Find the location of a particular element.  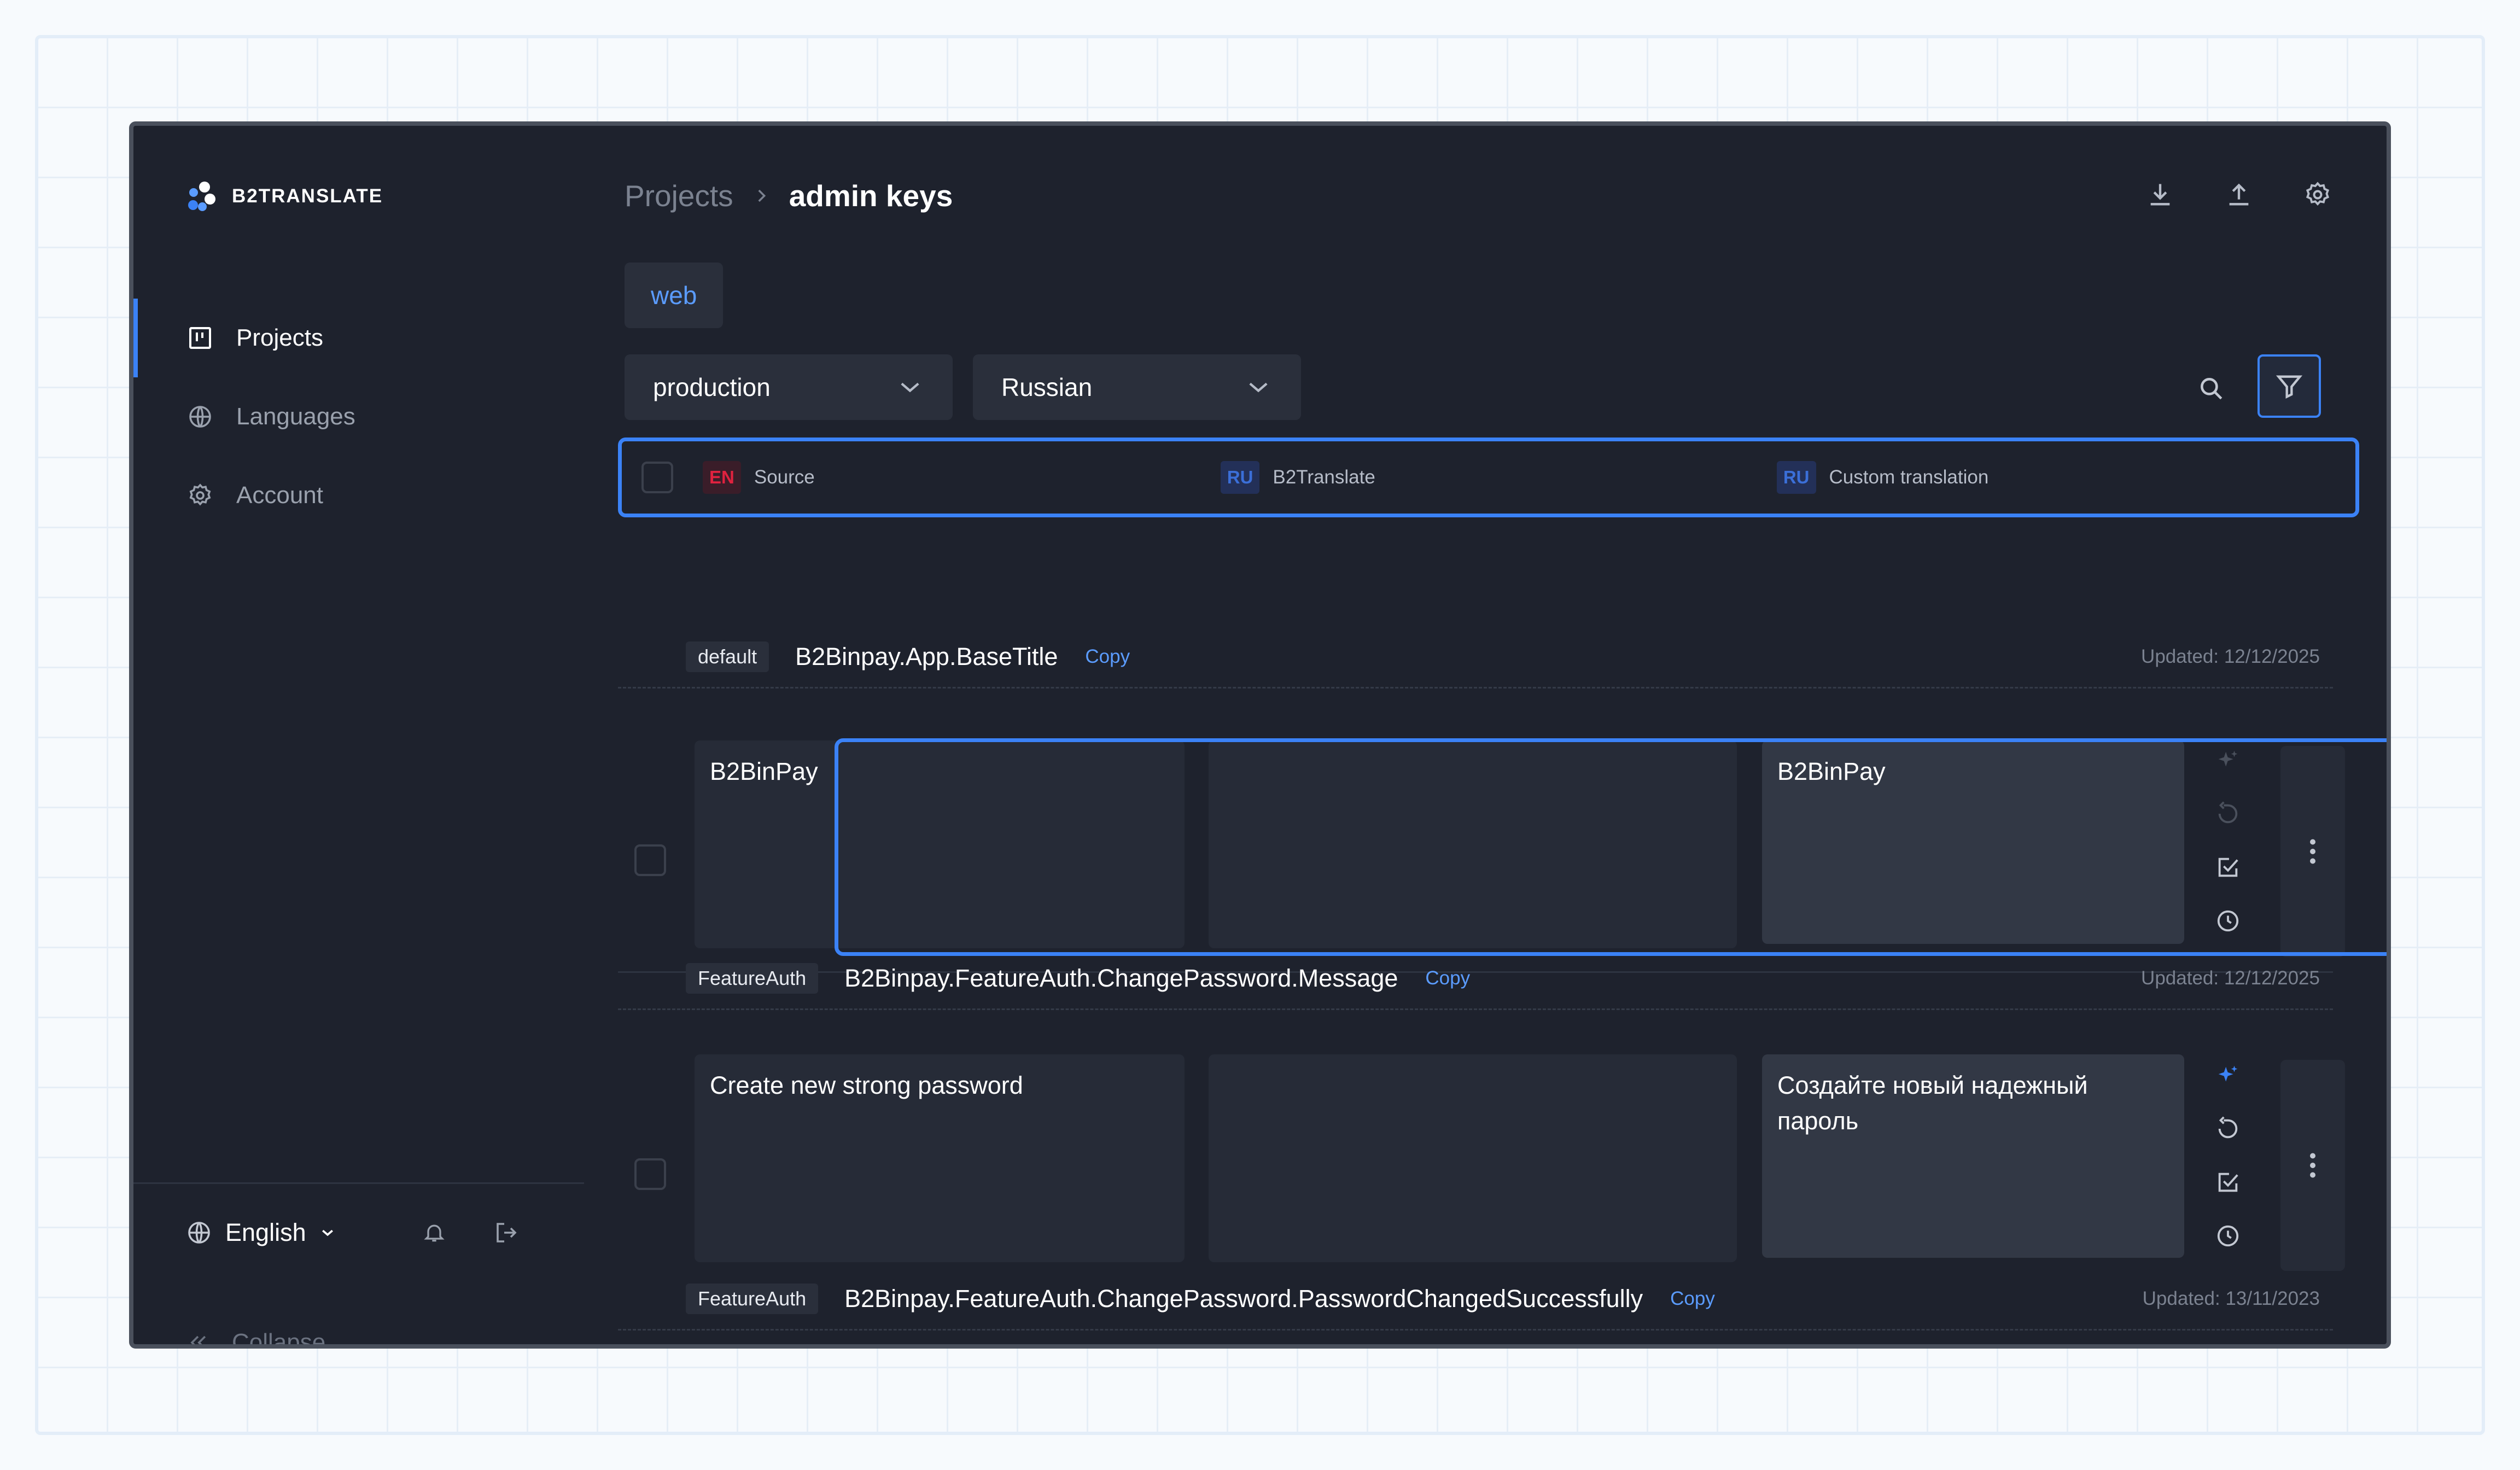

filter-icon is located at coordinates (2289, 387).